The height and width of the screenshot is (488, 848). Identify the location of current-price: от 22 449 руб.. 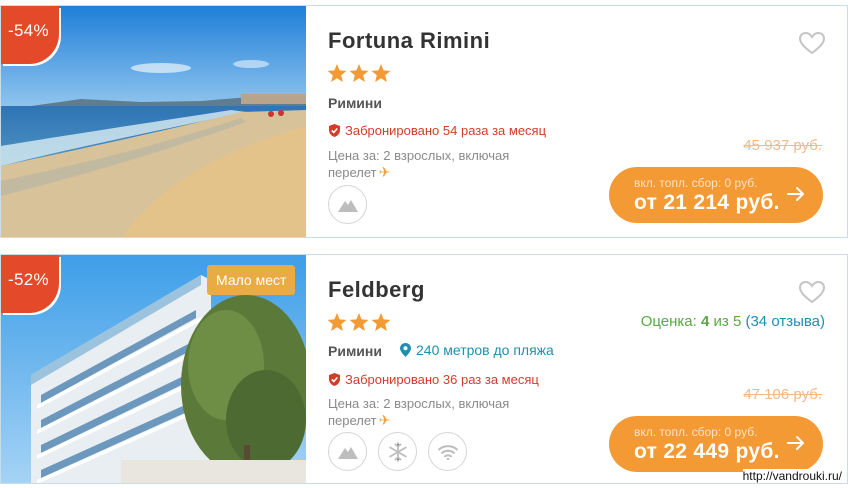
(707, 451).